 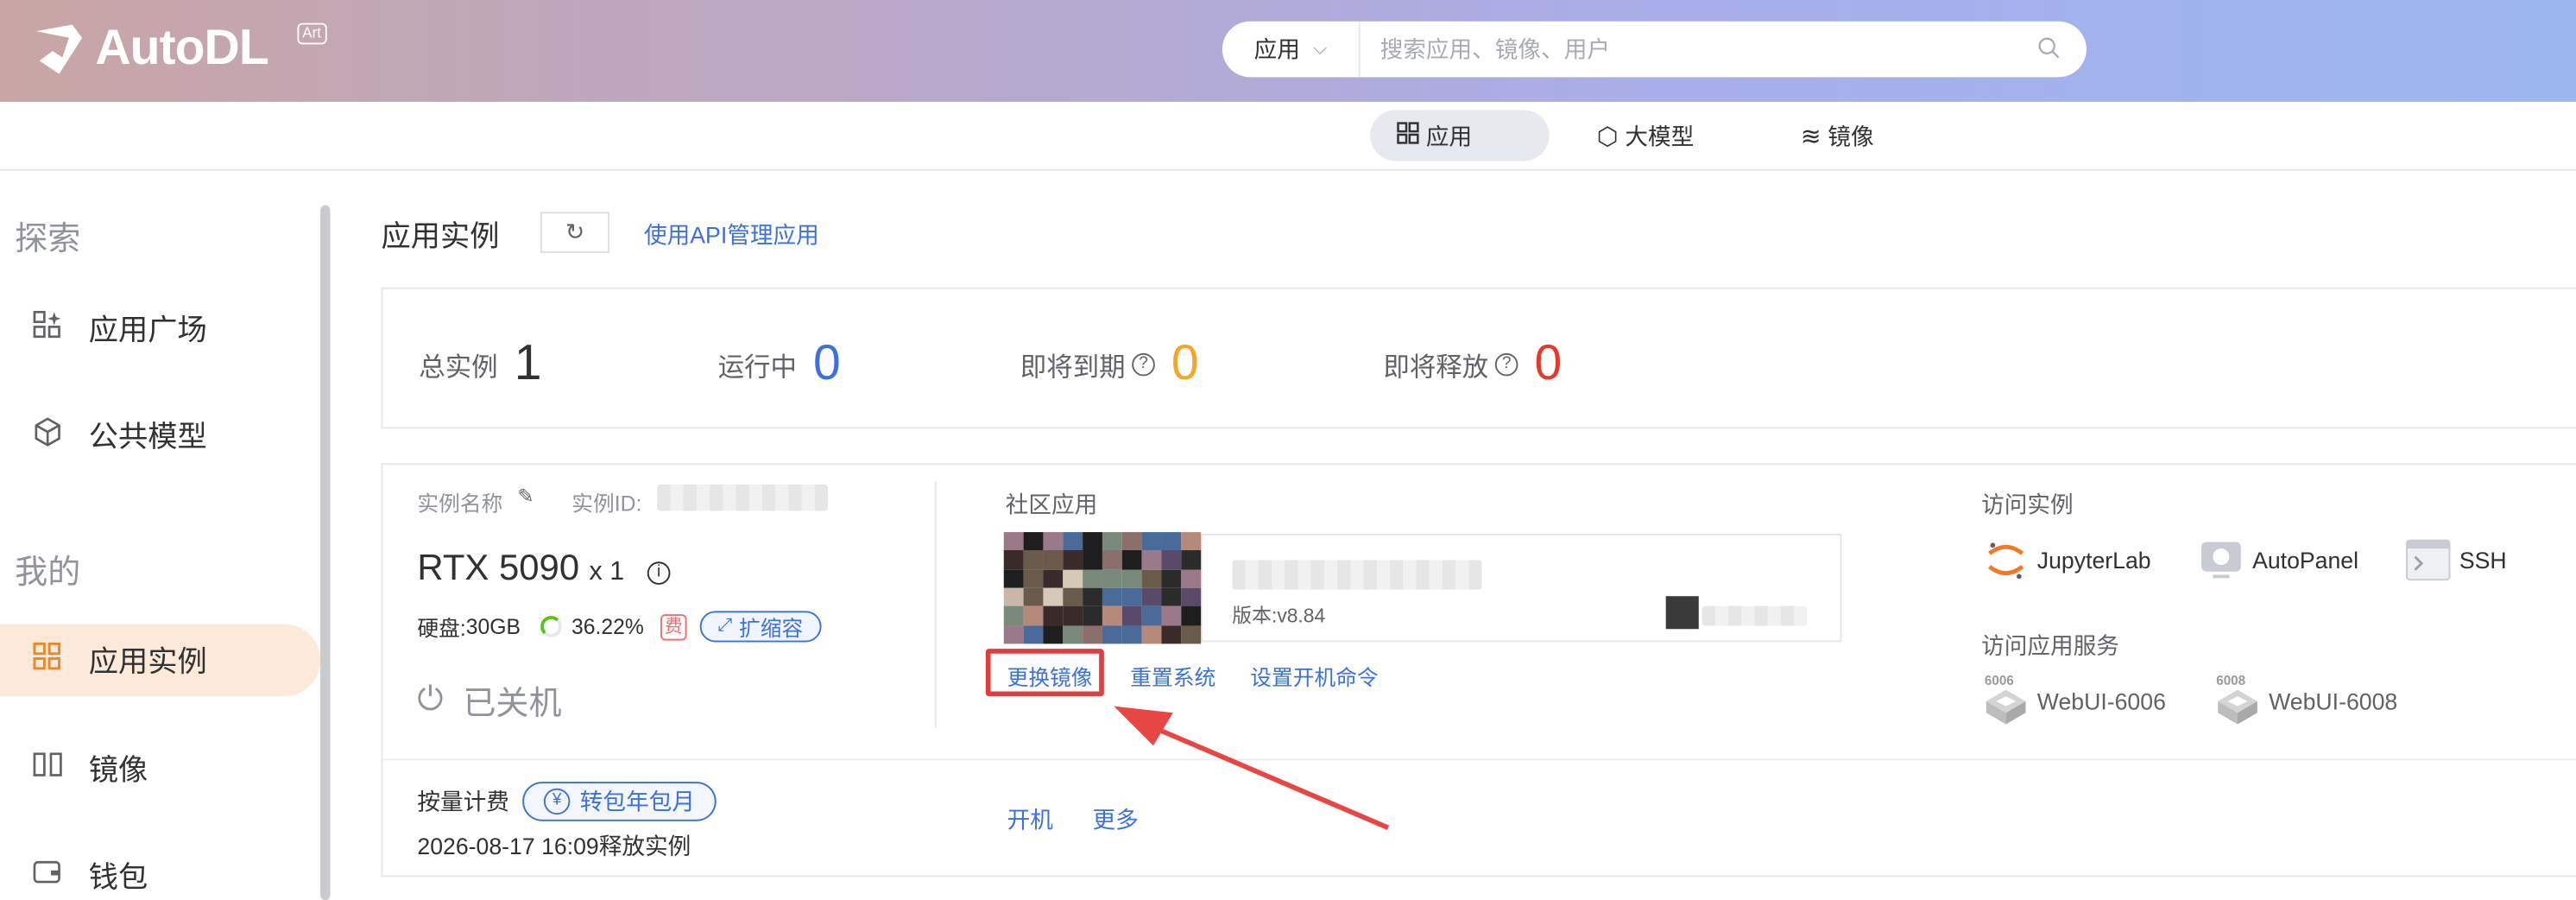 What do you see at coordinates (480, 365) in the screenshot?
I see `stat-total: 总实例 1` at bounding box center [480, 365].